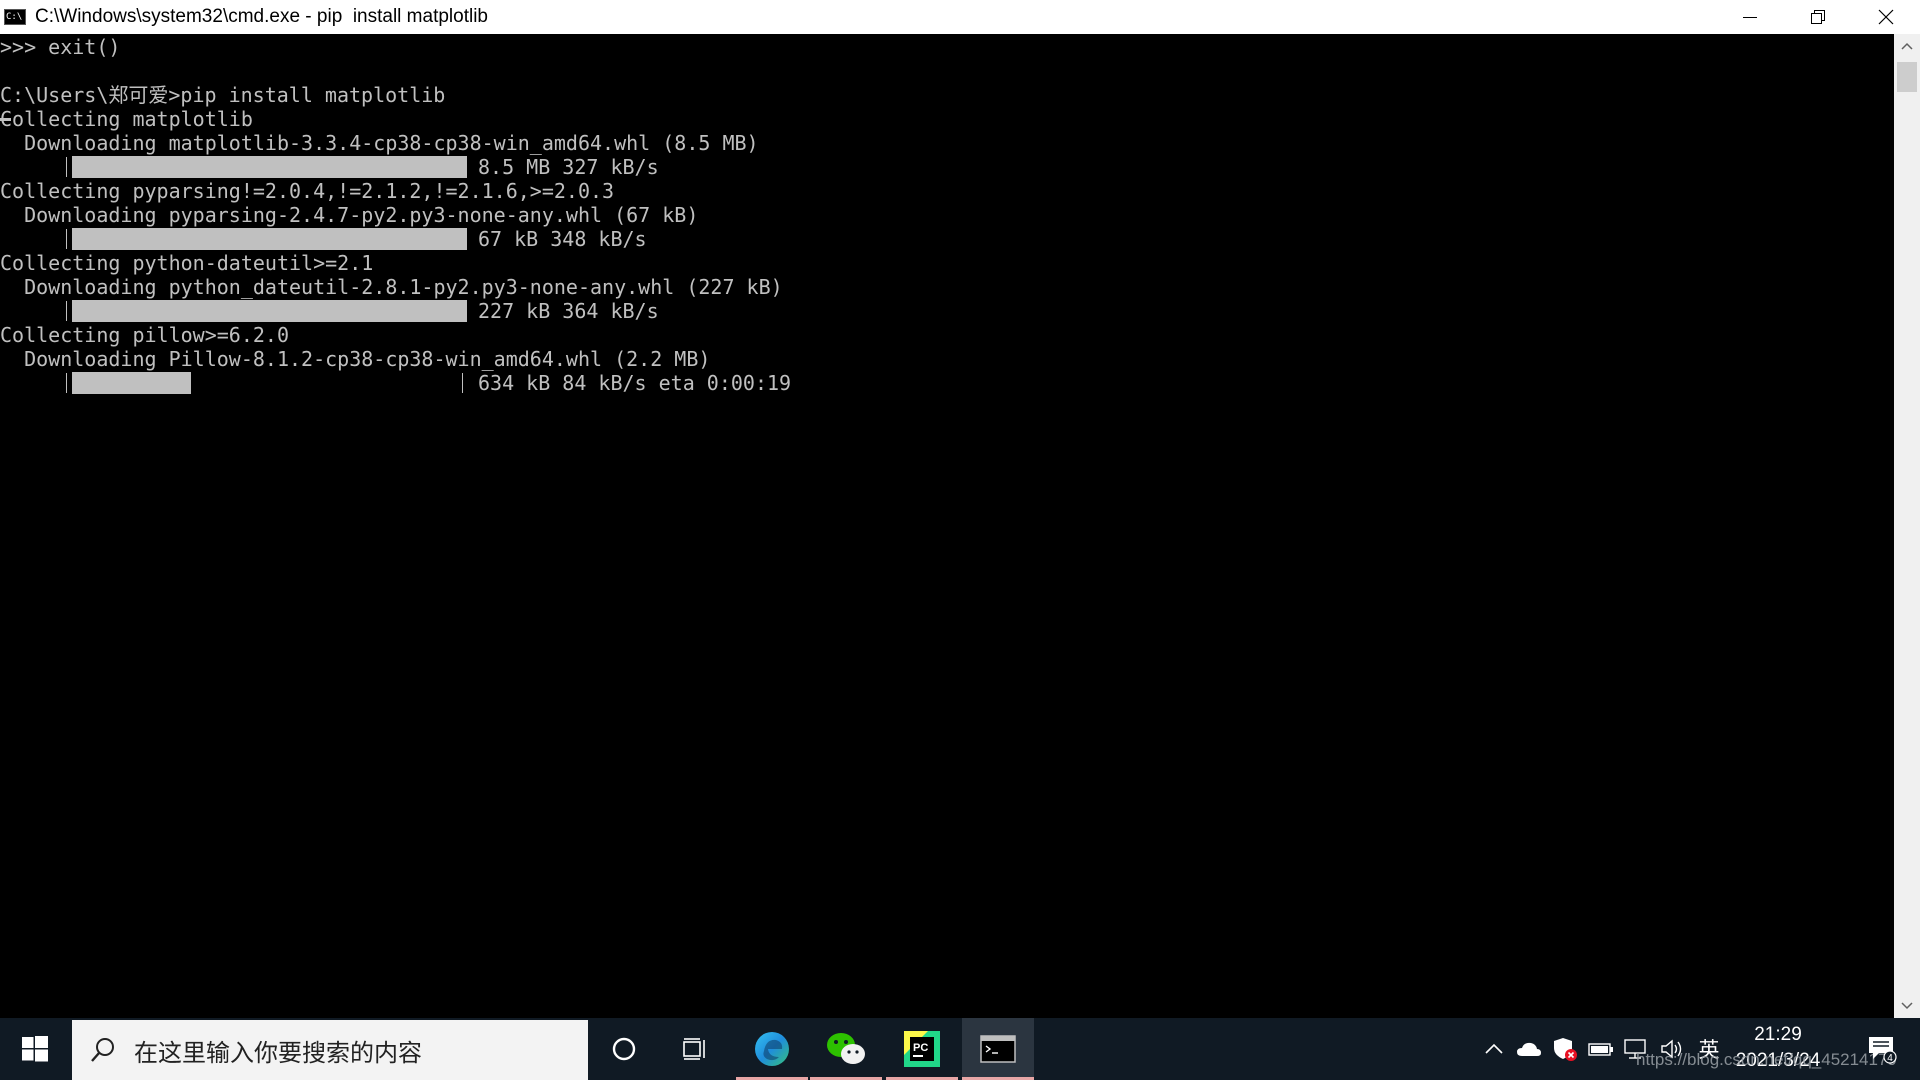  I want to click on search-placeholder: 在这里输入你要搜索的内容, so click(278, 1053).